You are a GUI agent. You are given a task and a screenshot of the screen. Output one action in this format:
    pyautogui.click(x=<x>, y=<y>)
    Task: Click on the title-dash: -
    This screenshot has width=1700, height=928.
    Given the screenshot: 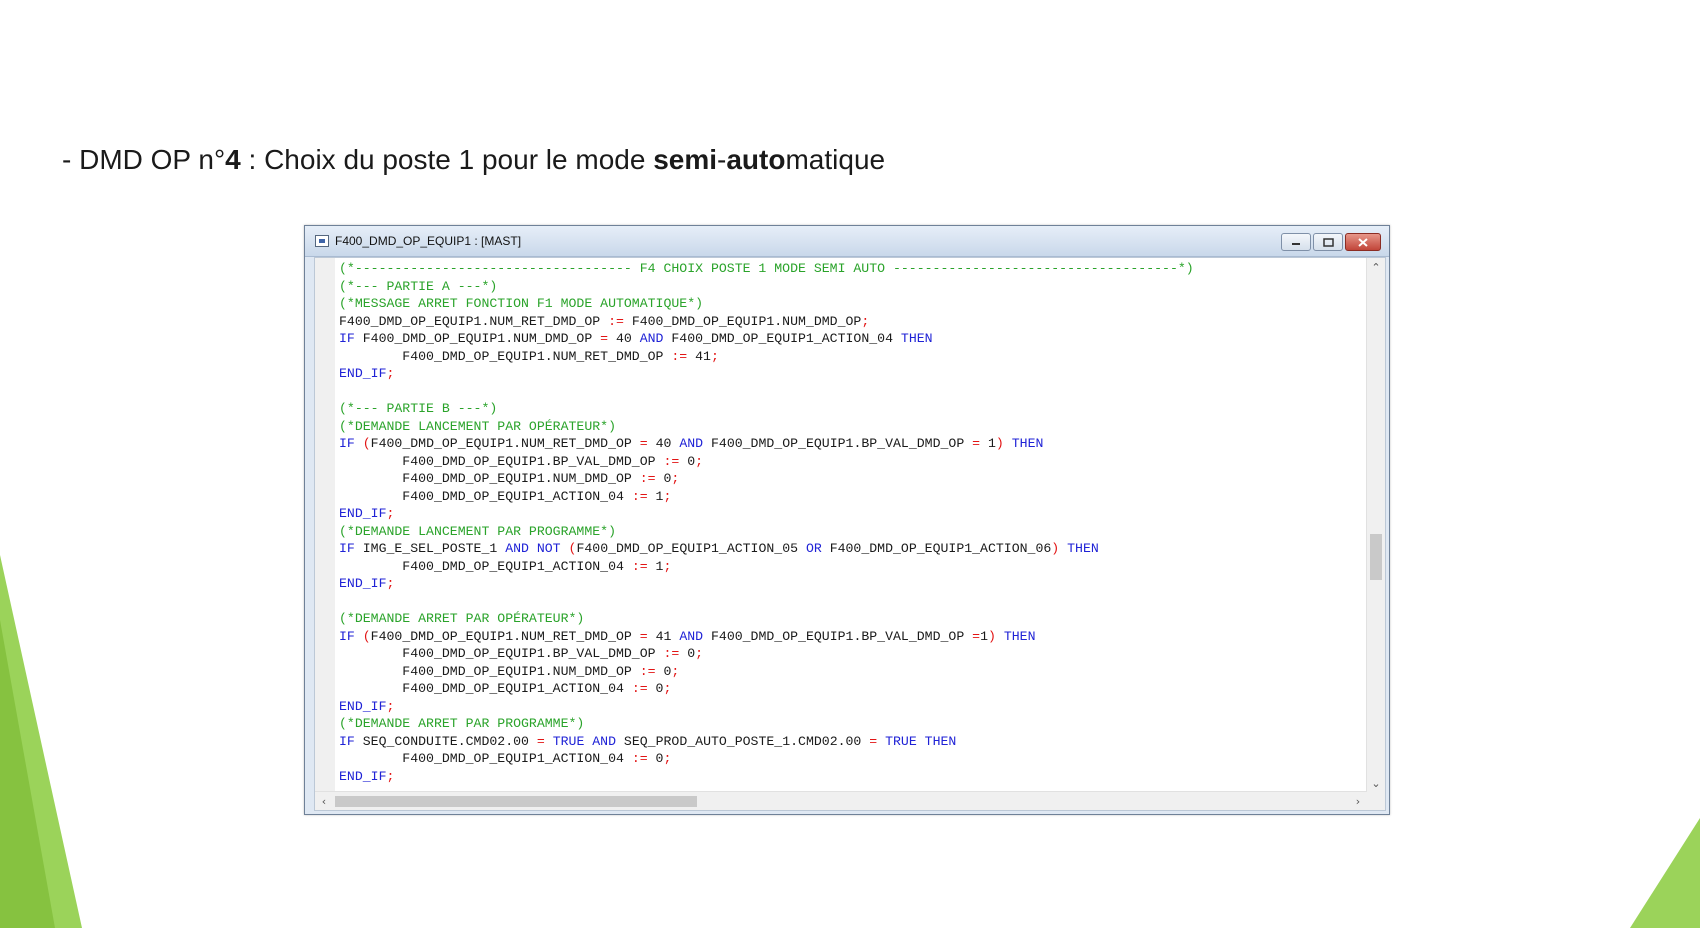 What is the action you would take?
    pyautogui.click(x=722, y=159)
    